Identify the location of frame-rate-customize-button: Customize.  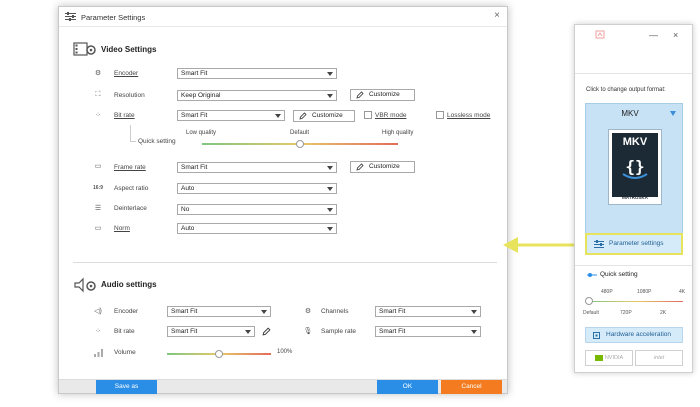
(382, 167).